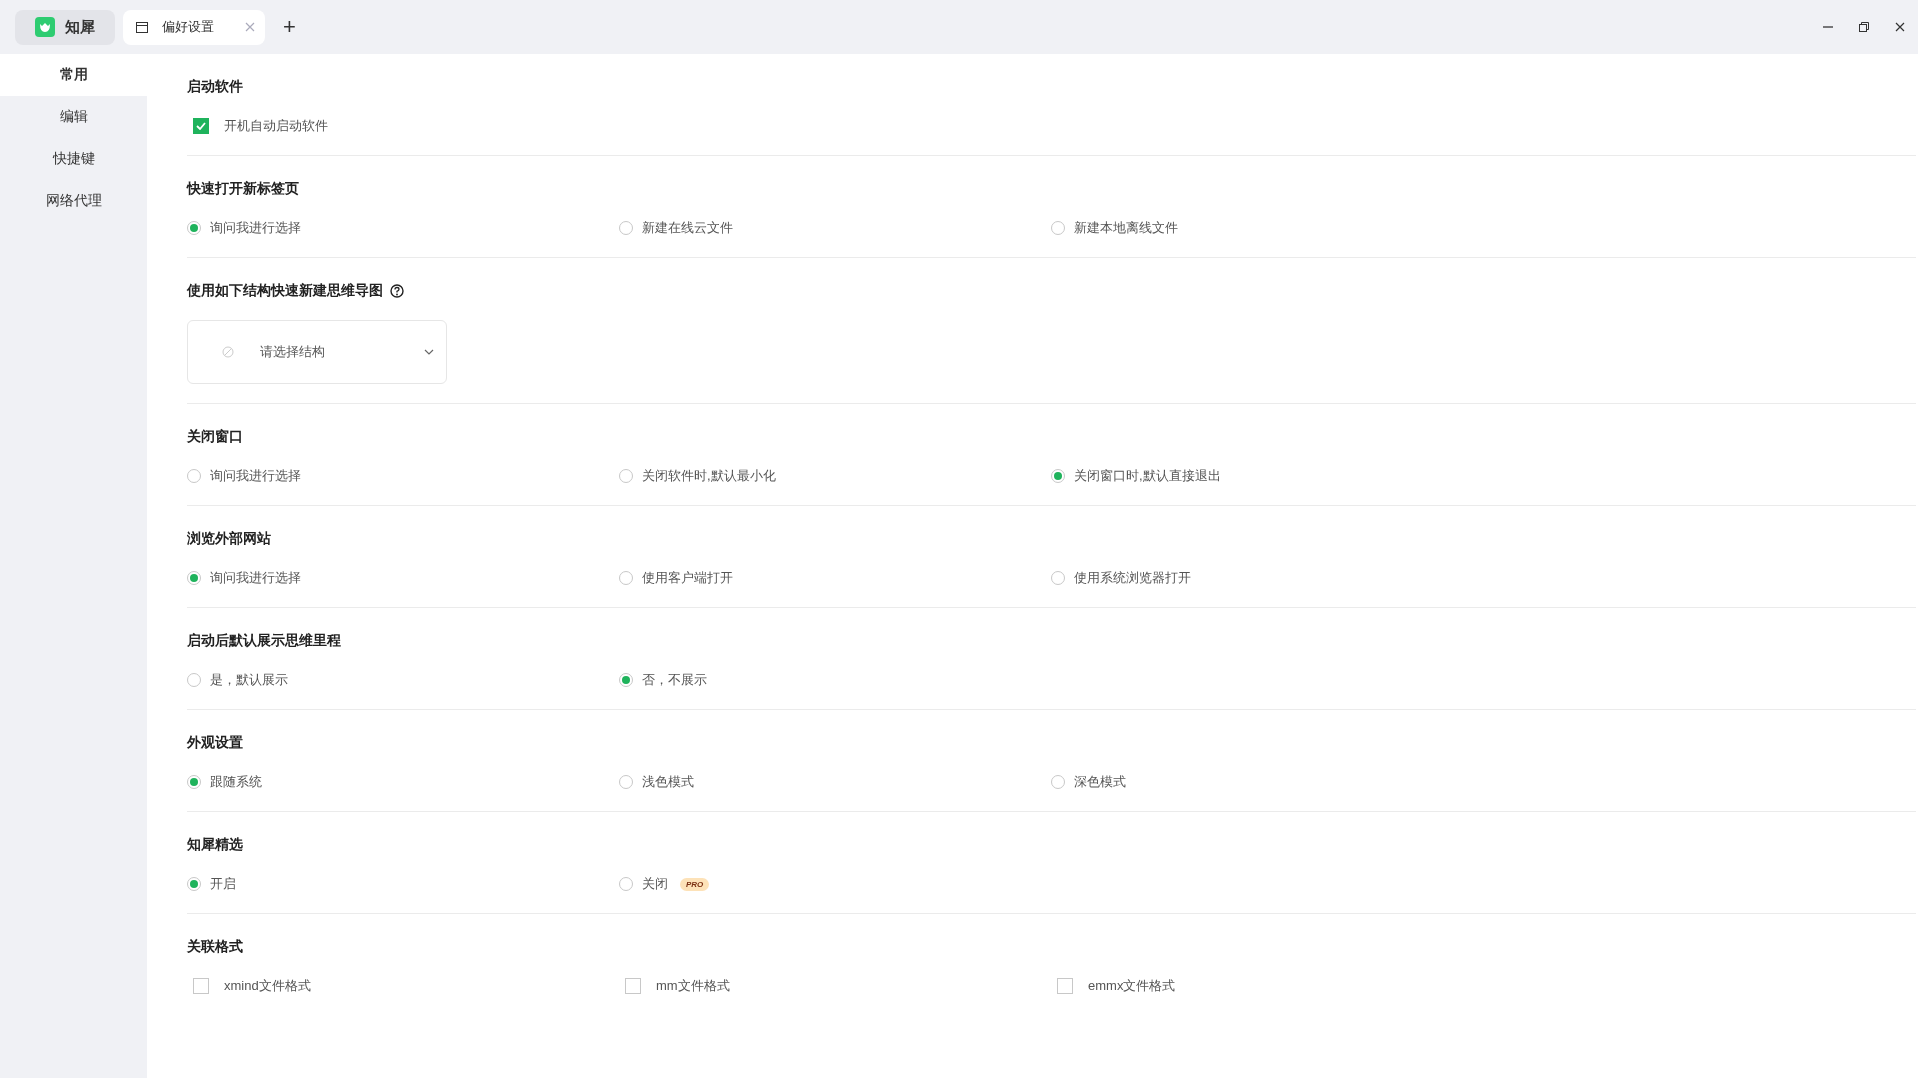 The height and width of the screenshot is (1078, 1918). Describe the element at coordinates (45, 27) in the screenshot. I see `app-logo-icon` at that location.